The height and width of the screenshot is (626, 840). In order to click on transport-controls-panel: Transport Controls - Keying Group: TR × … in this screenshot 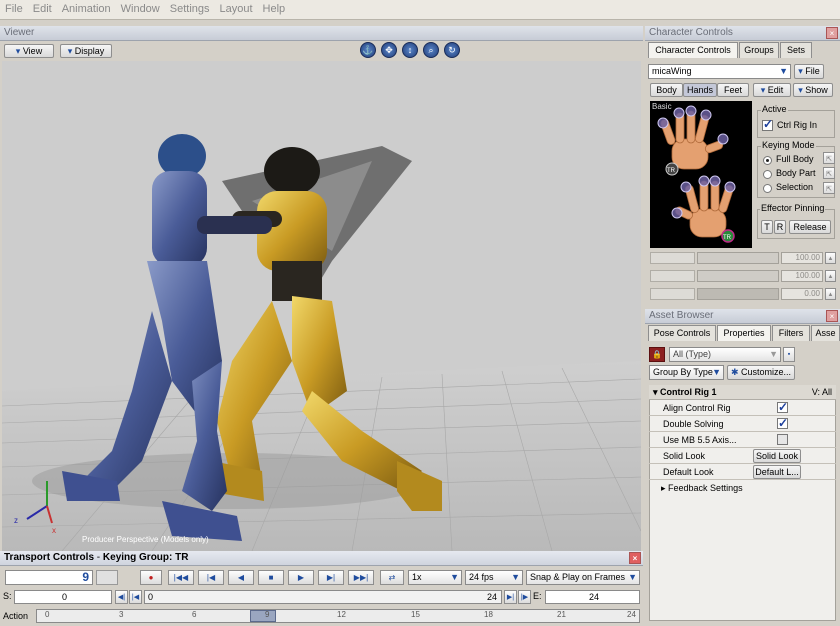, I will do `click(321, 588)`.